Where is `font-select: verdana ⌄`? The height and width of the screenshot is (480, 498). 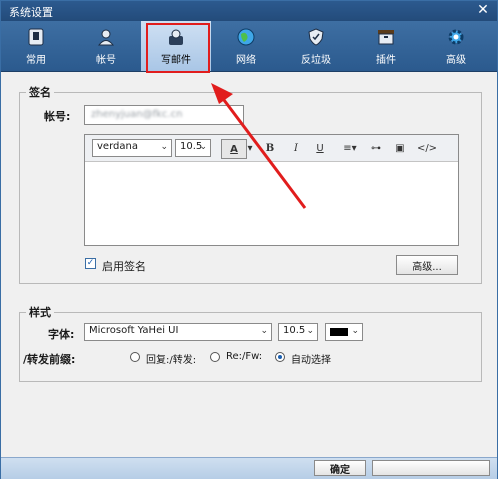 font-select: verdana ⌄ is located at coordinates (132, 148).